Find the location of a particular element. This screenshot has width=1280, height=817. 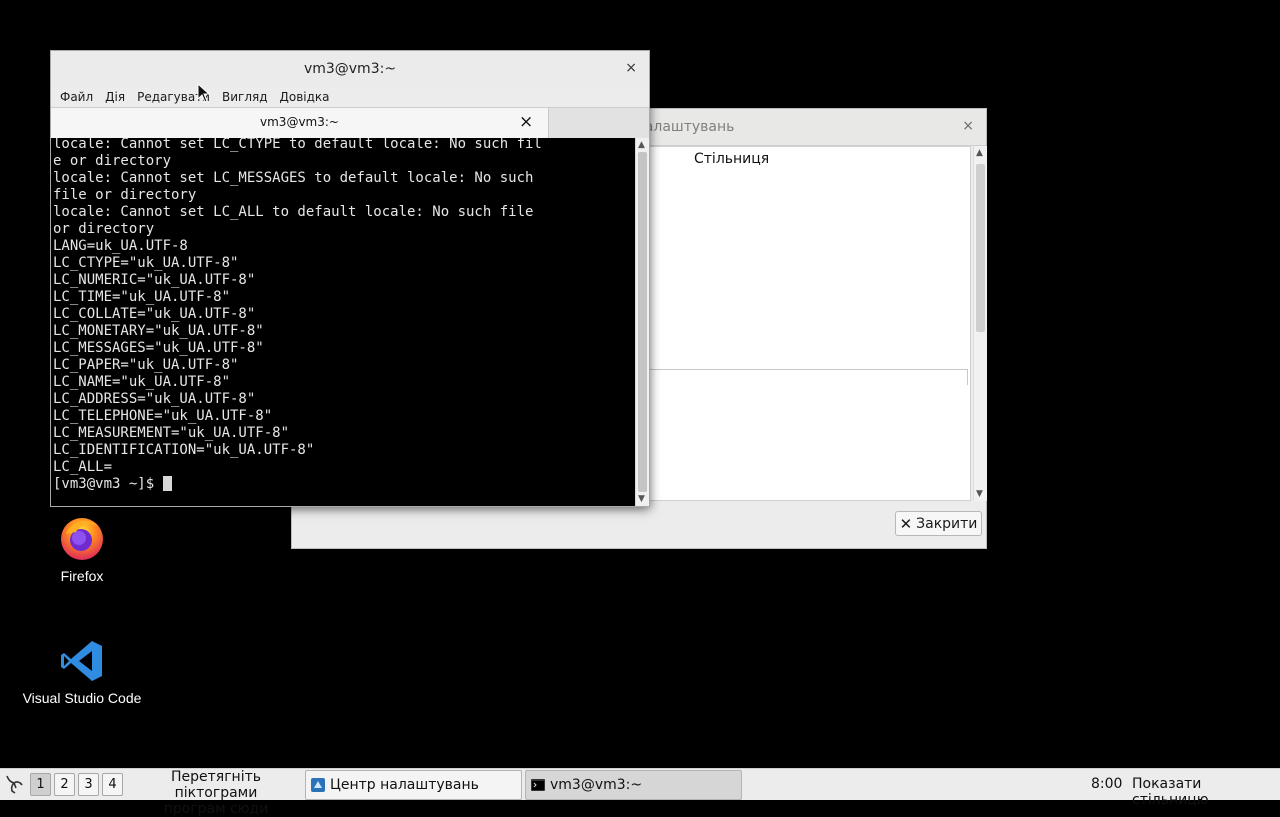

taskbar-task-settings: Центр налаштувань is located at coordinates (413, 785).